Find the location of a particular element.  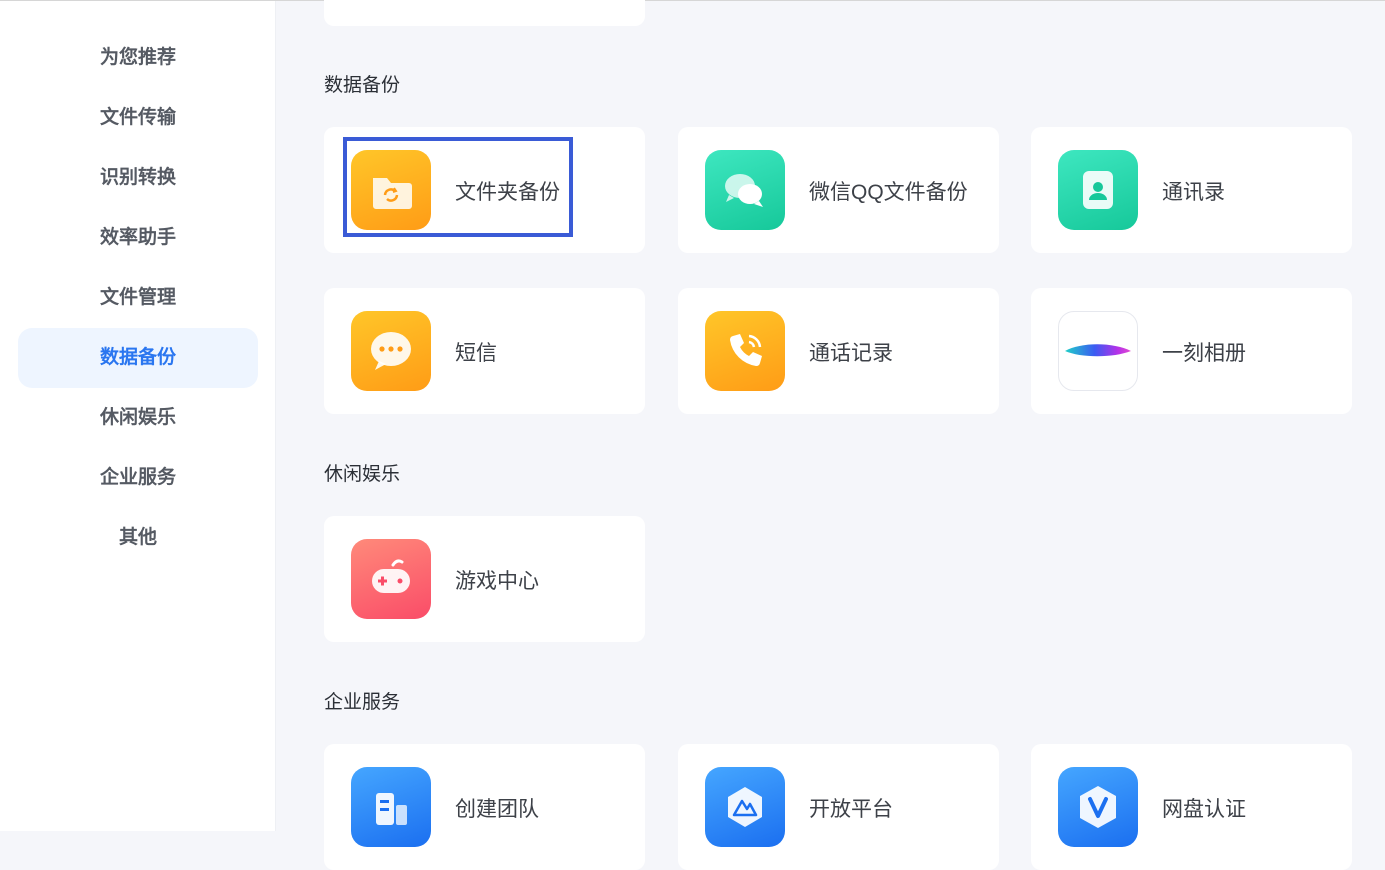

card-folder-backup: 文件夹备份 is located at coordinates (484, 190).